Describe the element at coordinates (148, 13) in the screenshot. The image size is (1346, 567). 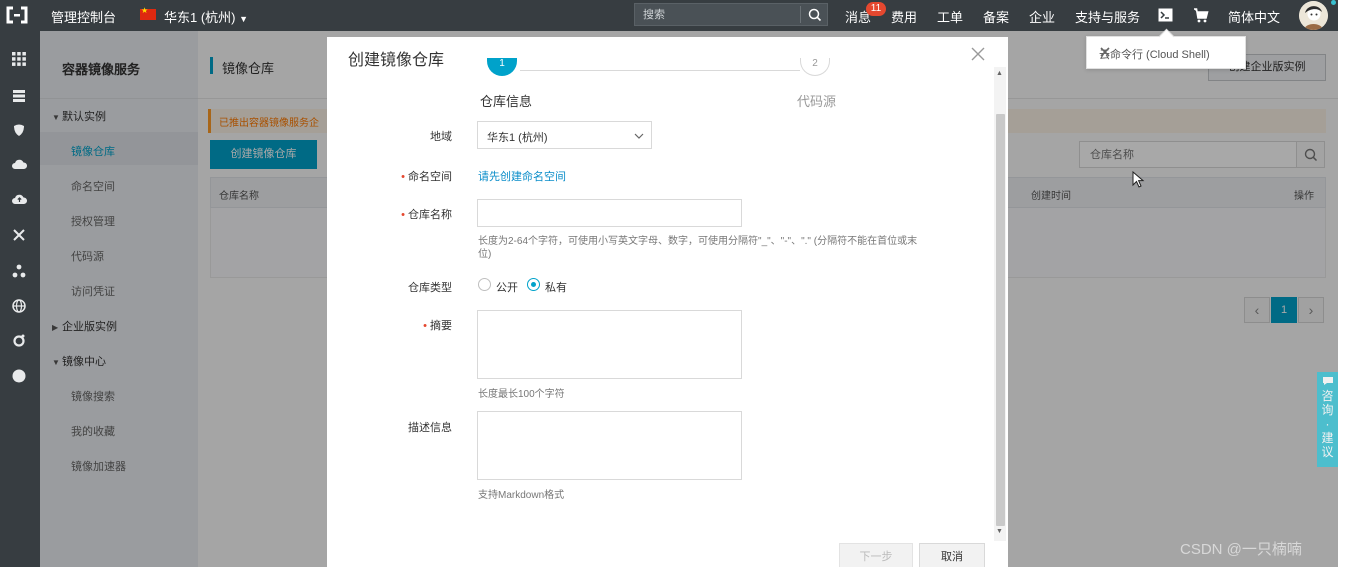
I see `china-flag-icon` at that location.